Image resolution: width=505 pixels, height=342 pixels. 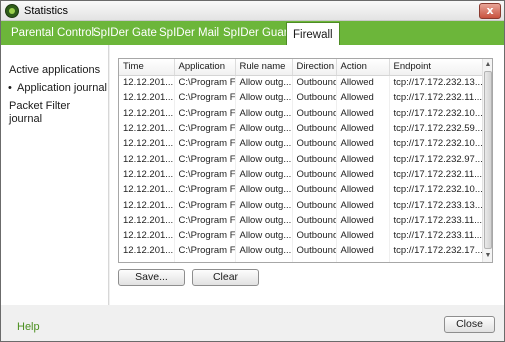 I want to click on help-link: Help, so click(x=28, y=327).